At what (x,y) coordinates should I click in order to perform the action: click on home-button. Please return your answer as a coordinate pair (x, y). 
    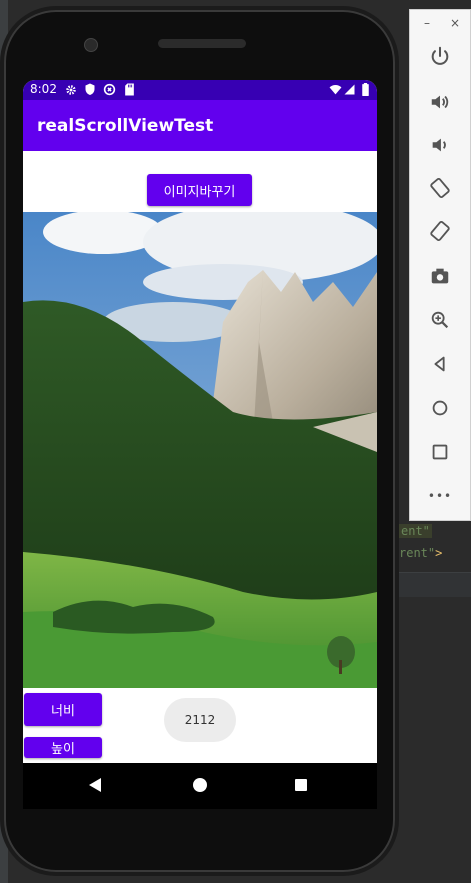
    Looking at the image, I should click on (440, 408).